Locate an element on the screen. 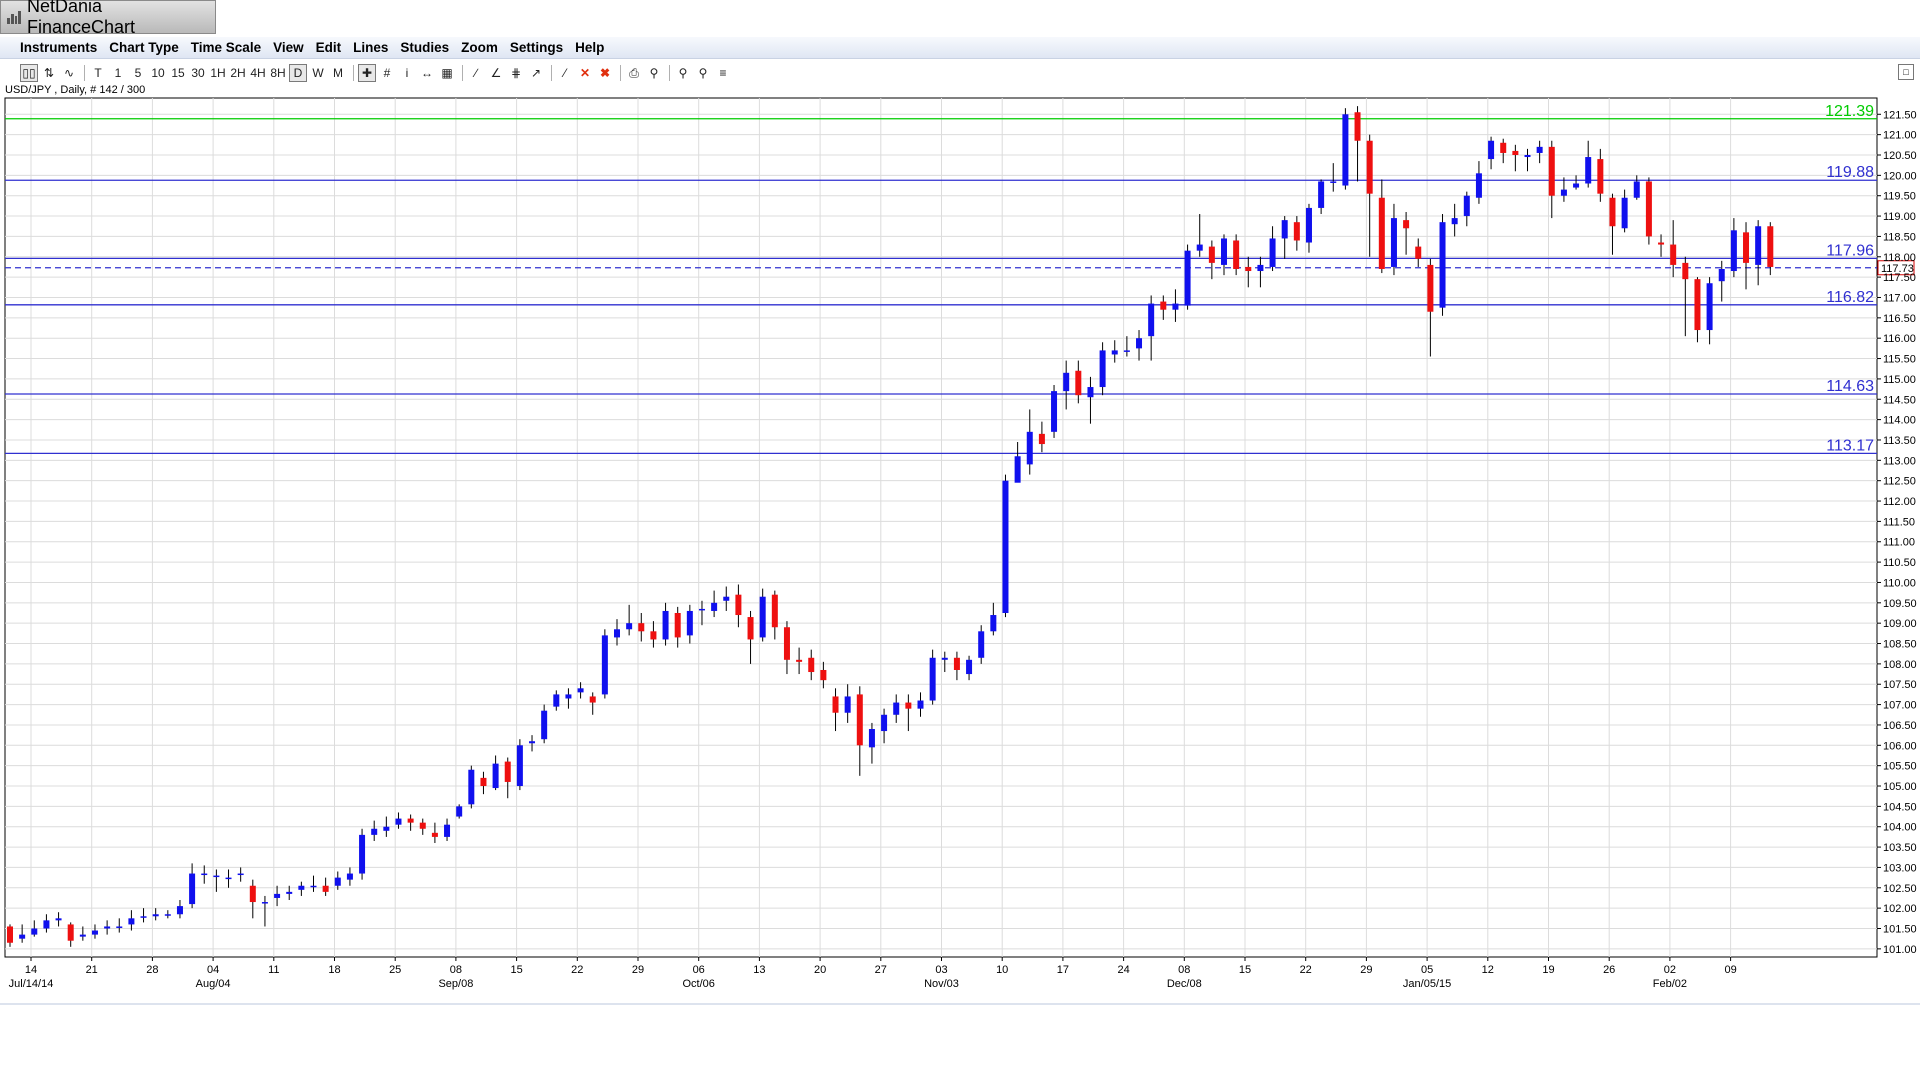 The height and width of the screenshot is (1080, 1920). x-tick-label: 28 is located at coordinates (152, 970).